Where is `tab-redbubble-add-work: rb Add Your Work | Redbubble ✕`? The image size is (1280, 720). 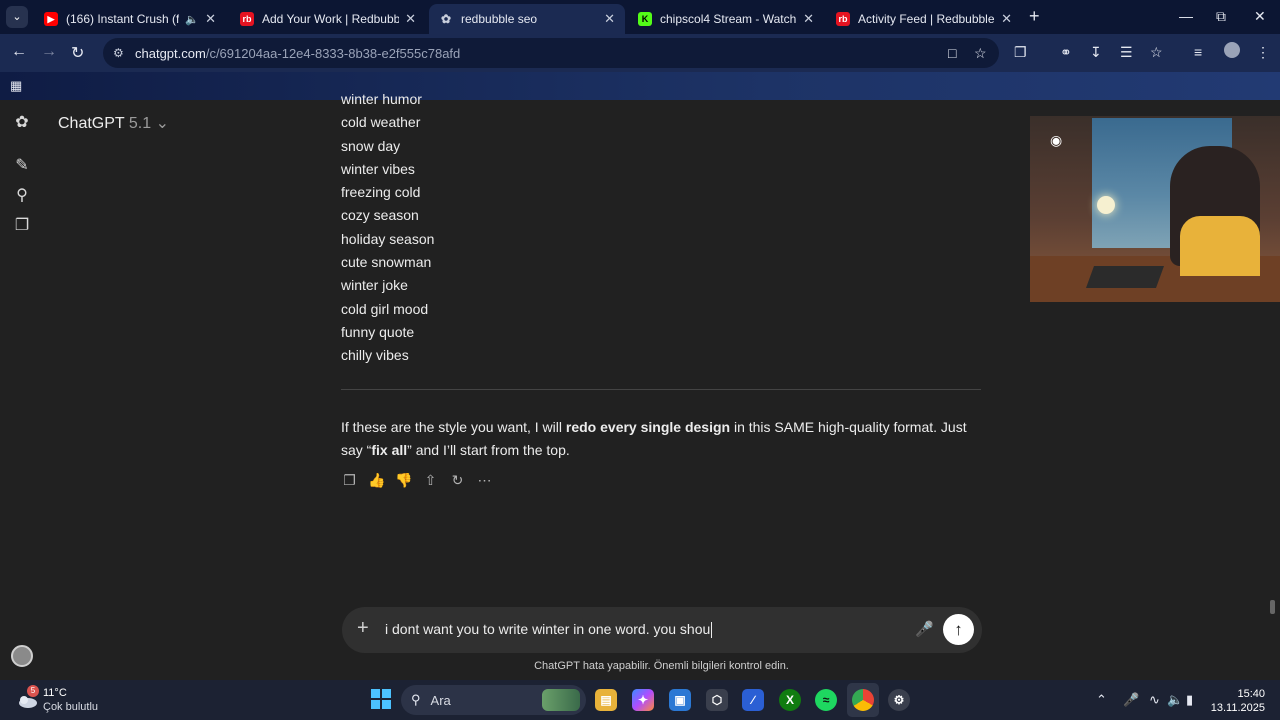 tab-redbubble-add-work: rb Add Your Work | Redbubble ✕ is located at coordinates (328, 19).